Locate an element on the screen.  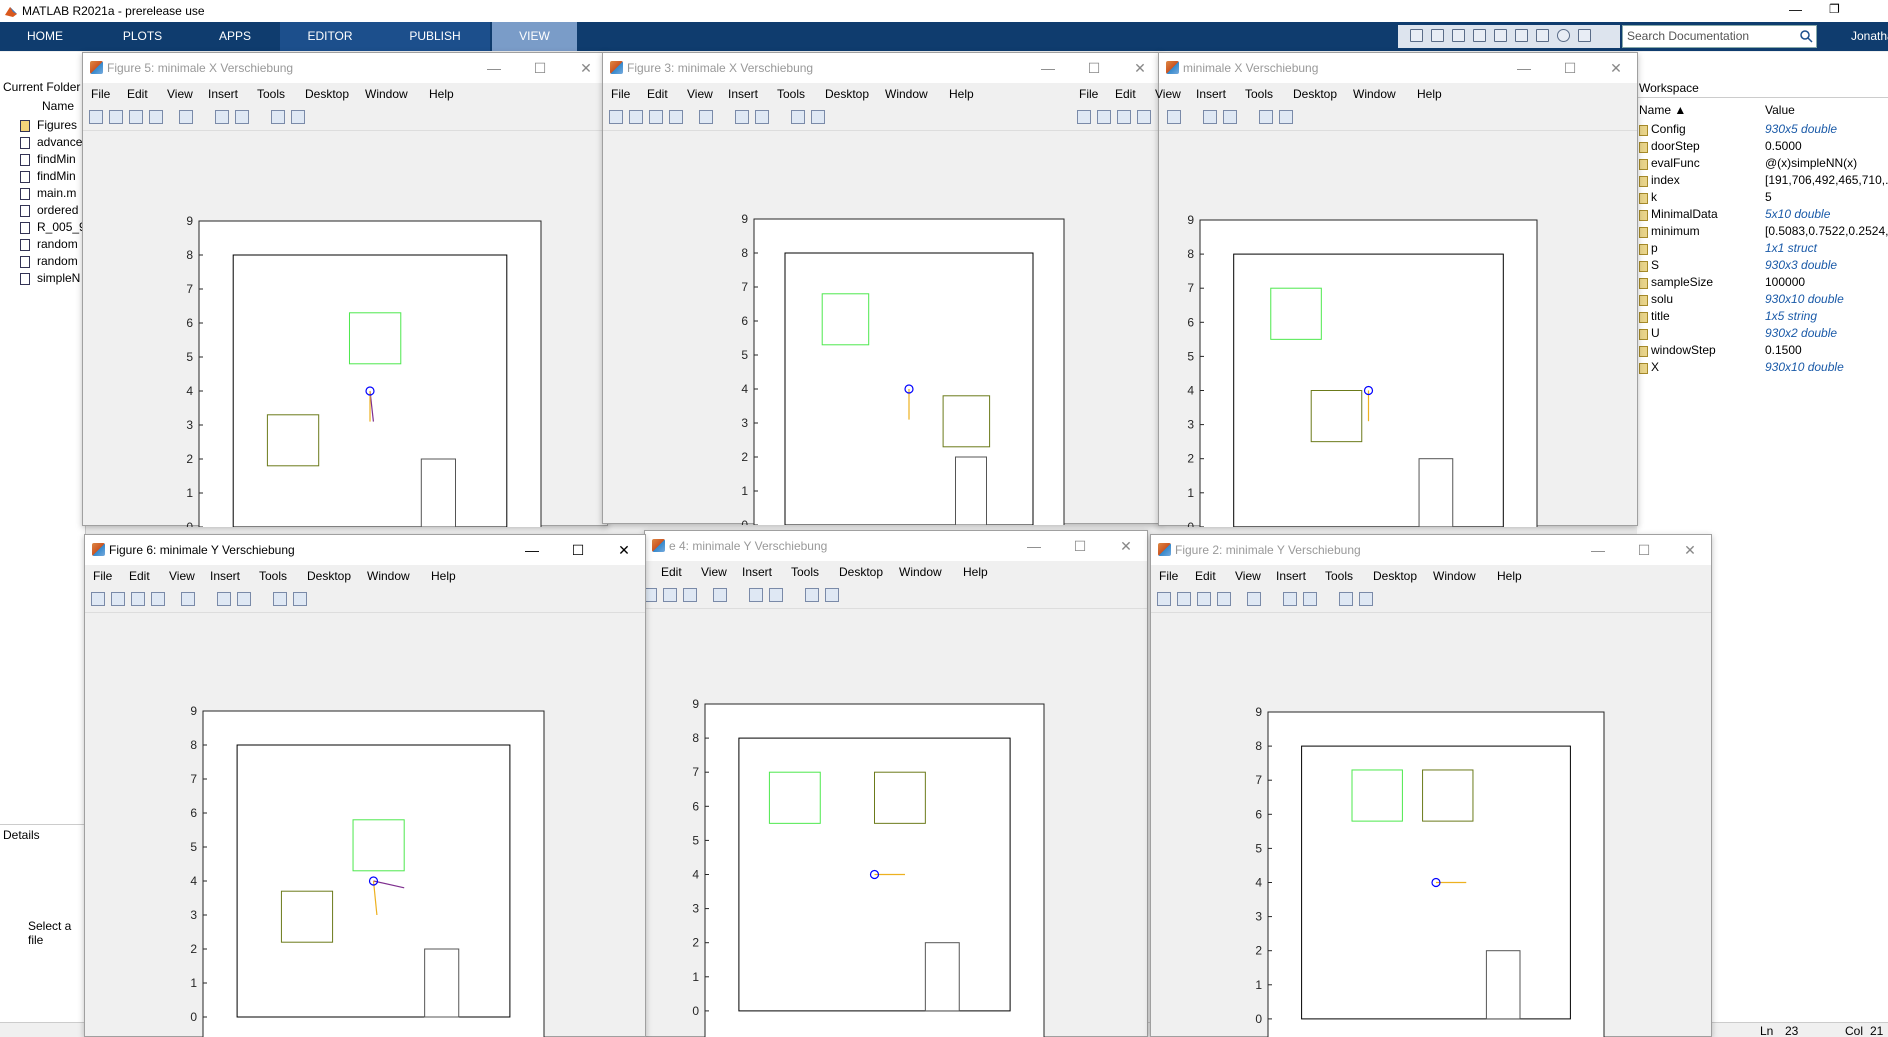
figure-titlebar: Figure 2: minimale Y Verschiebung — ☐ ✕ is located at coordinates (1431, 550).